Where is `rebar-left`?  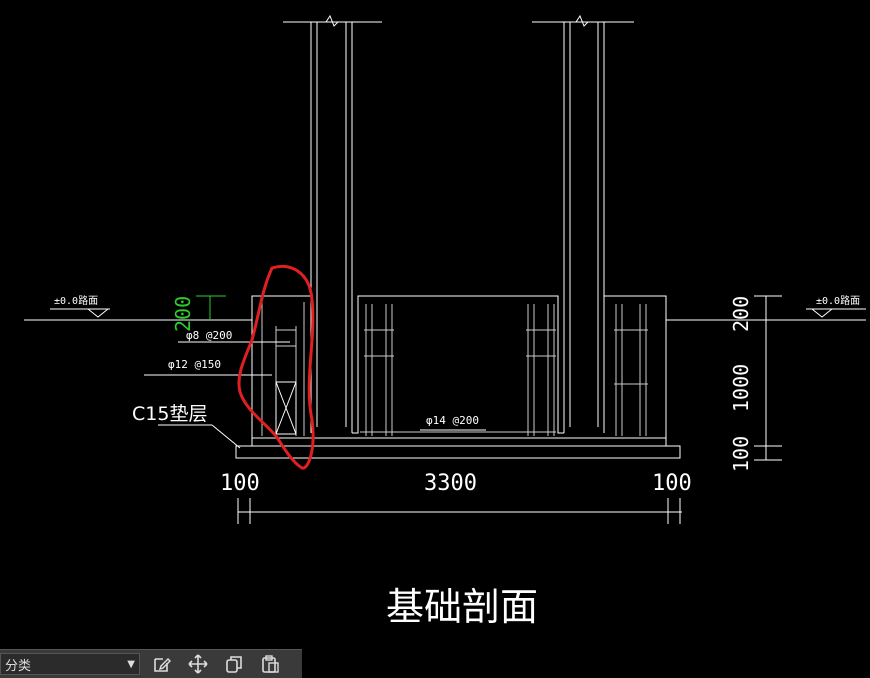
rebar-left is located at coordinates (283, 369).